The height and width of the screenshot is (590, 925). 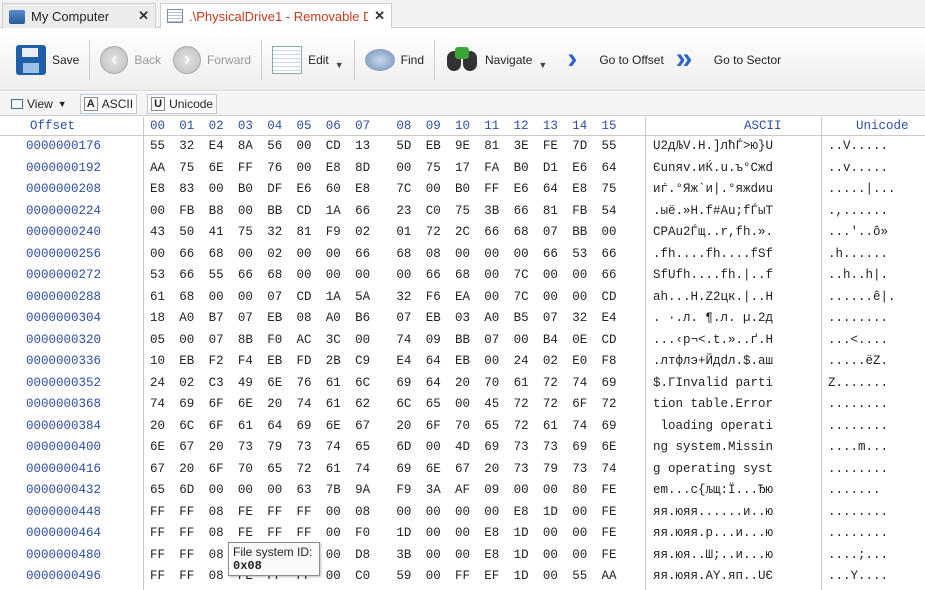 I want to click on hex-byte: EB, so click(x=277, y=361).